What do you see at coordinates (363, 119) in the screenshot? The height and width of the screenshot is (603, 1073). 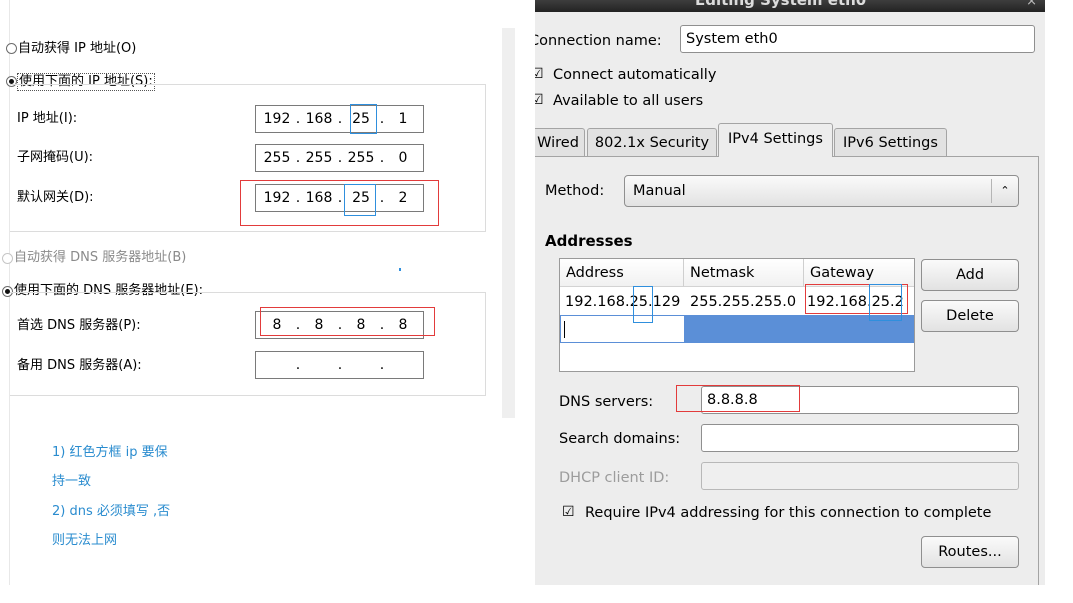 I see `ip-octet-highlight` at bounding box center [363, 119].